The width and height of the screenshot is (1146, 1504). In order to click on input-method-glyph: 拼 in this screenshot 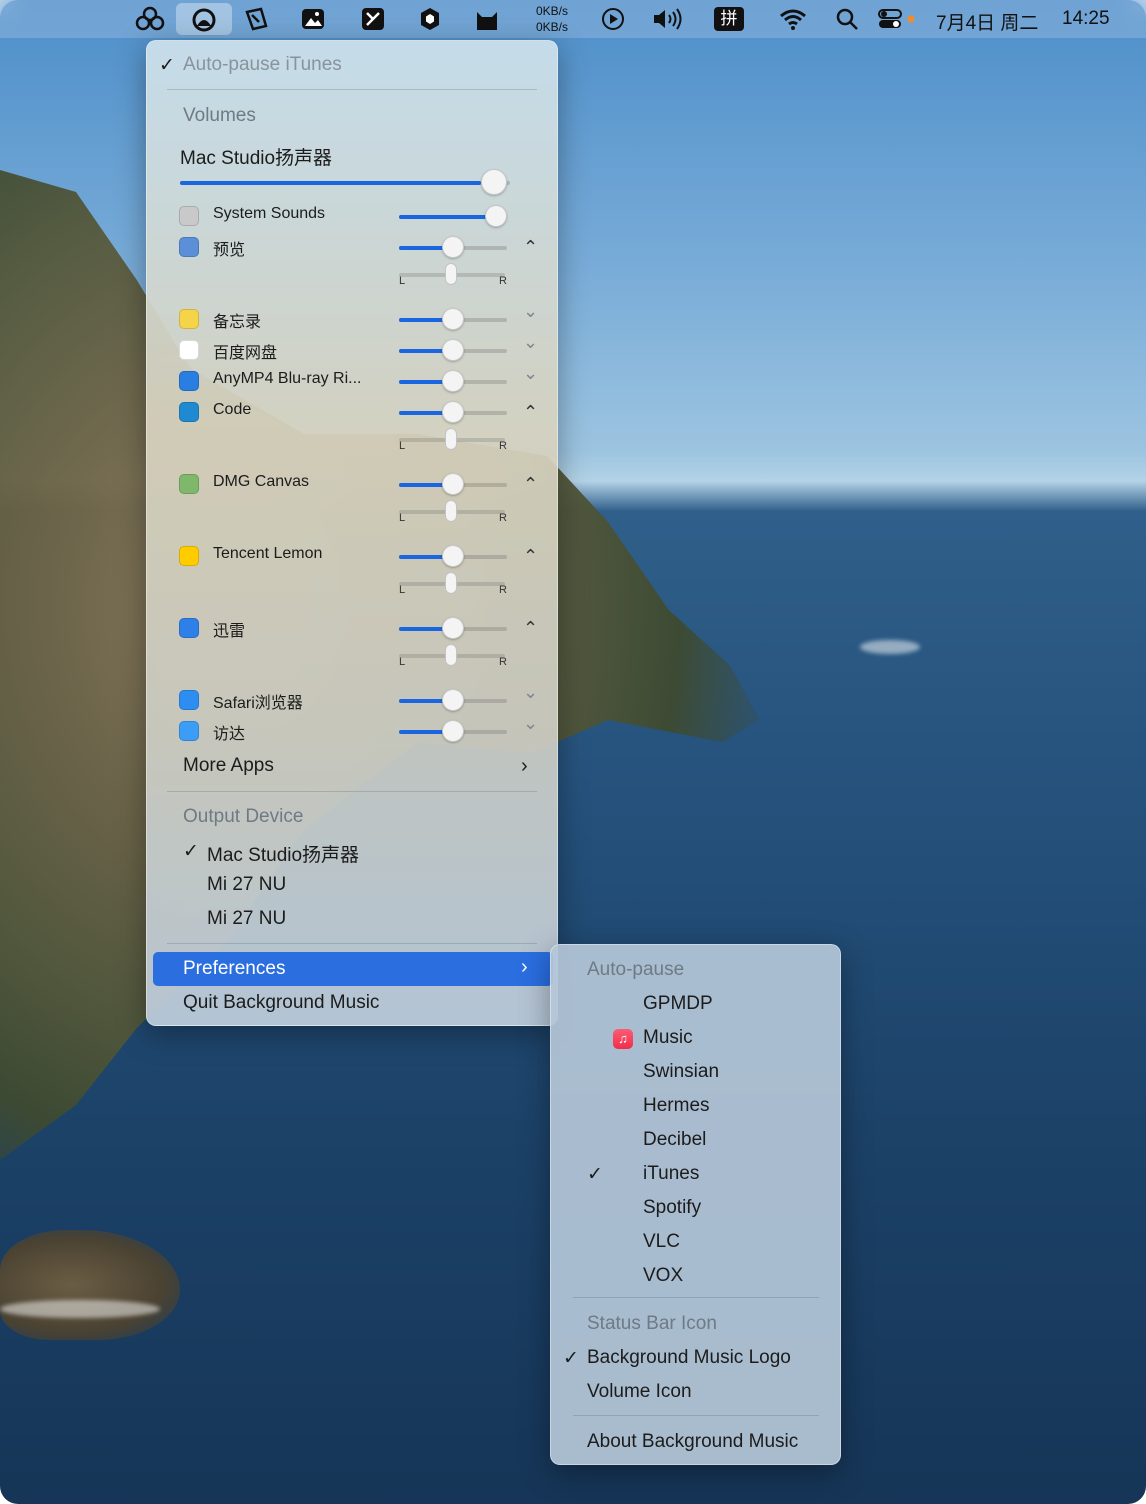, I will do `click(729, 19)`.